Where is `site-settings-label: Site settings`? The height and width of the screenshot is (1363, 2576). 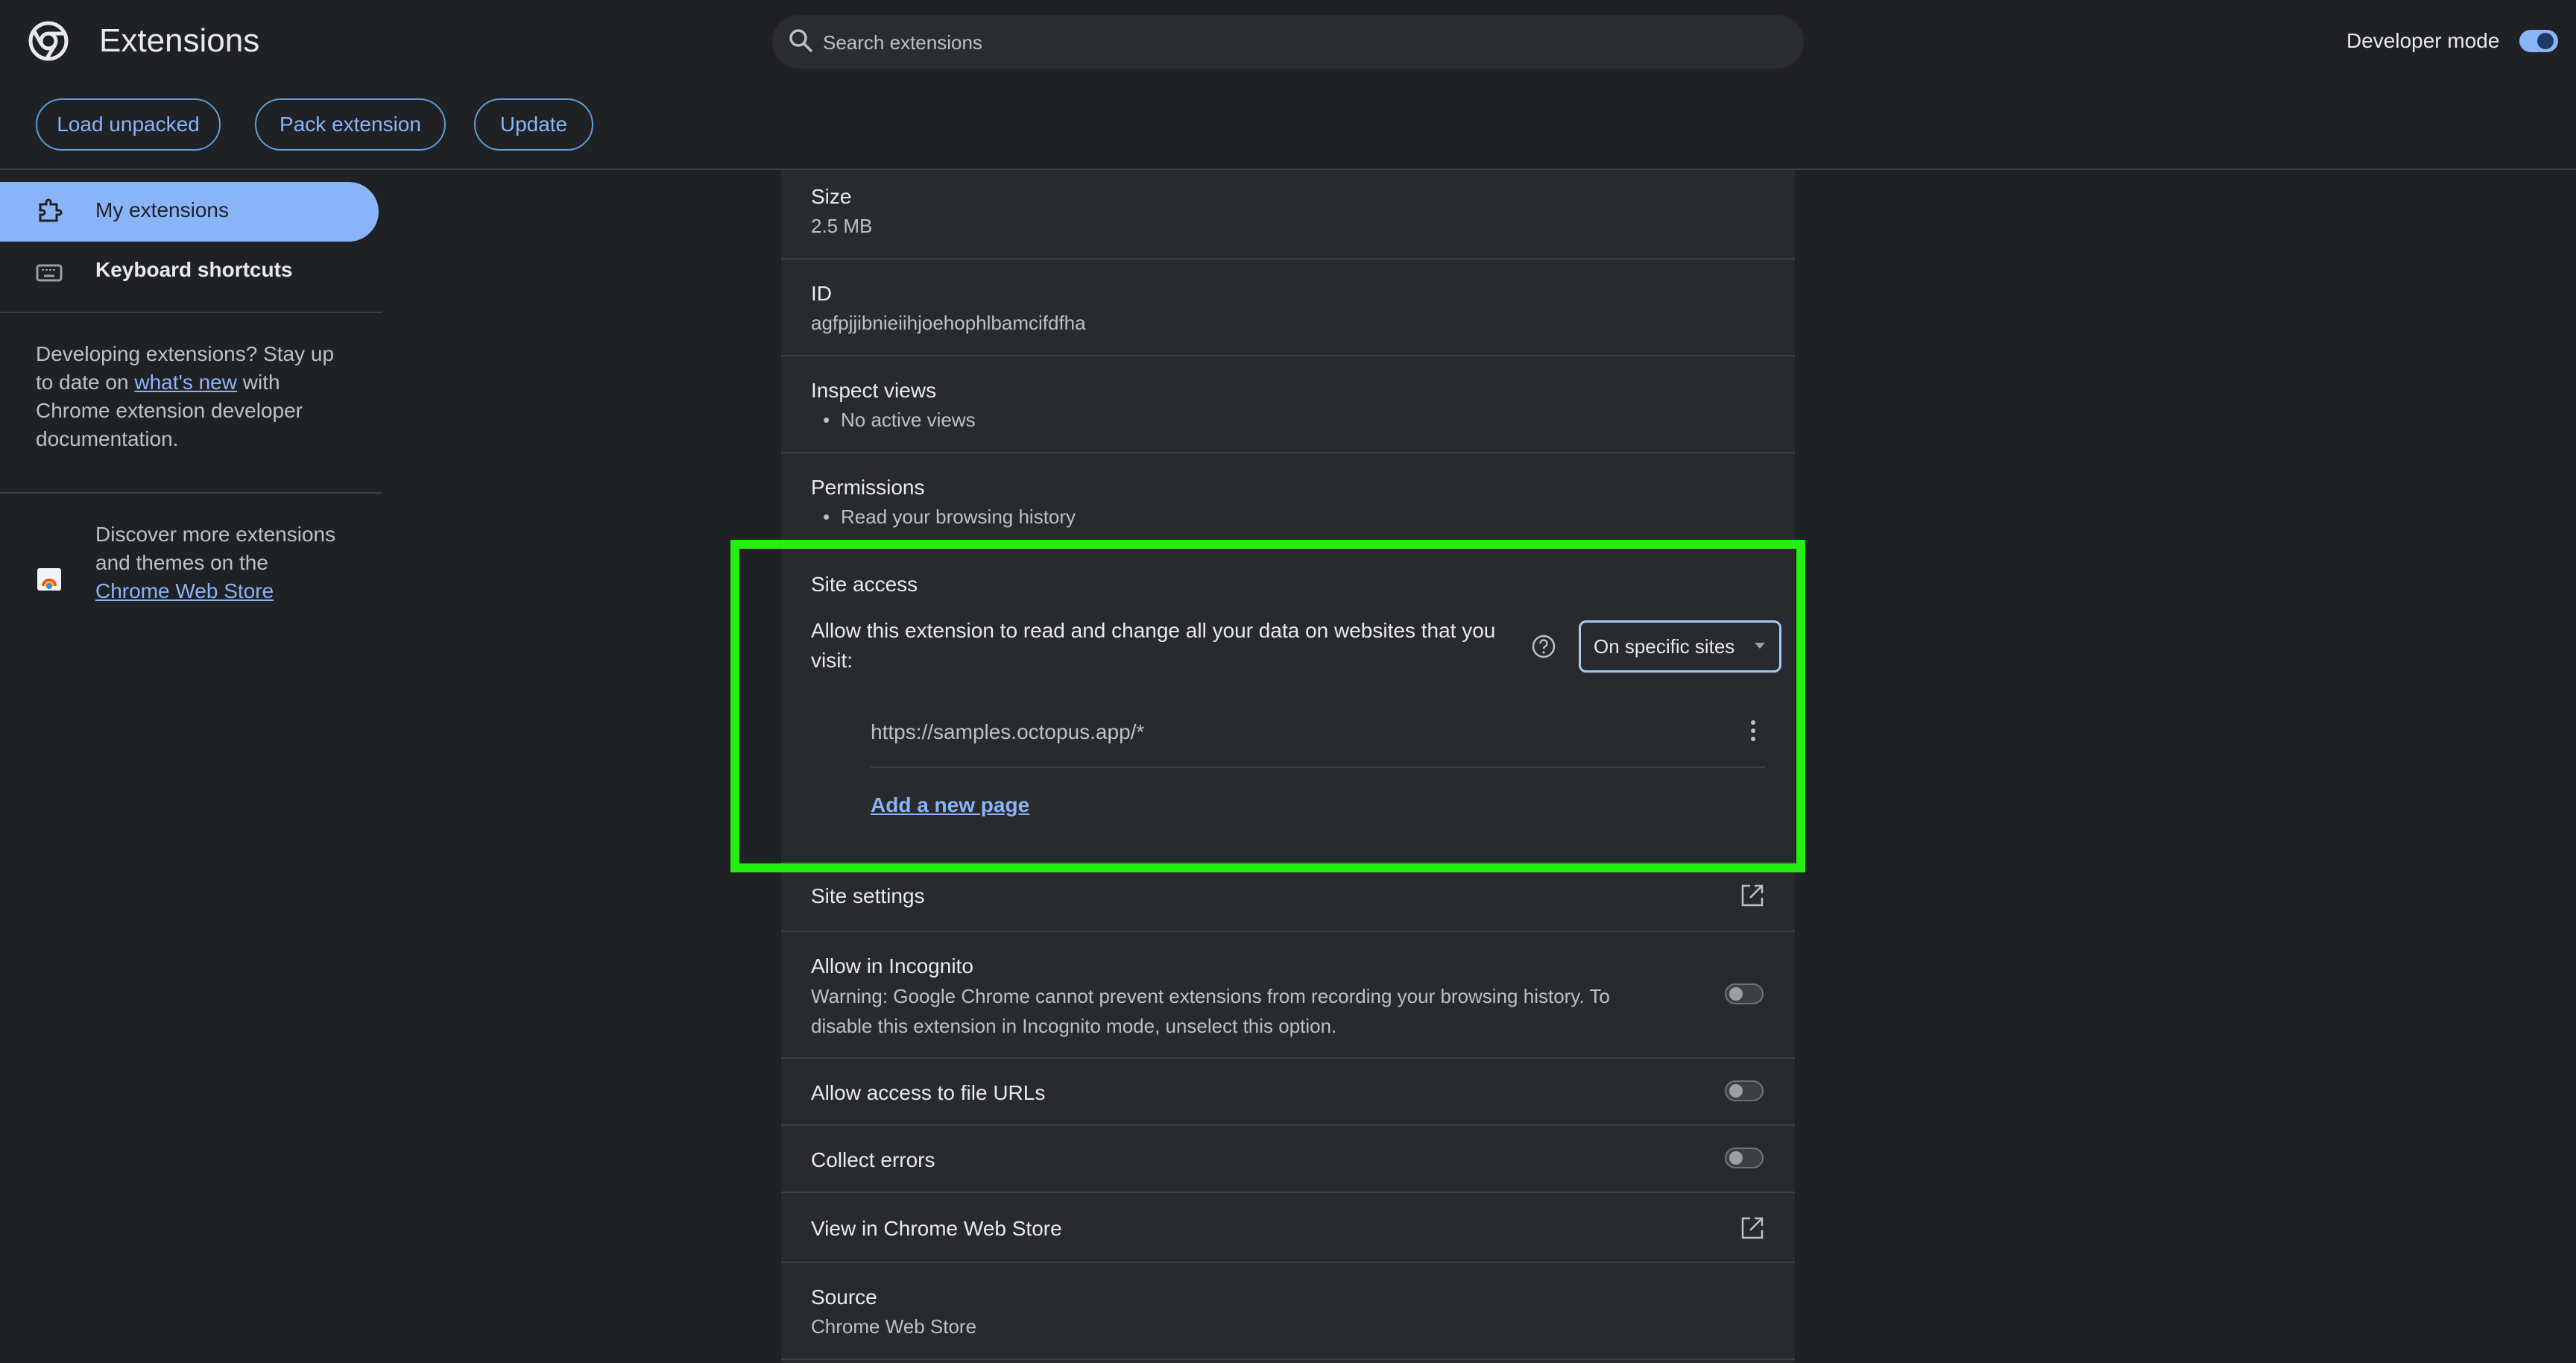 site-settings-label: Site settings is located at coordinates (868, 896).